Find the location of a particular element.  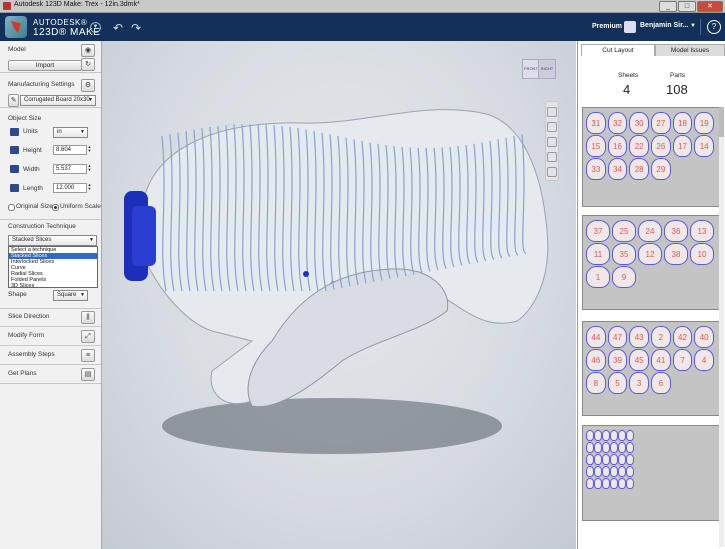

cut-part-number: 32 is located at coordinates (617, 123).